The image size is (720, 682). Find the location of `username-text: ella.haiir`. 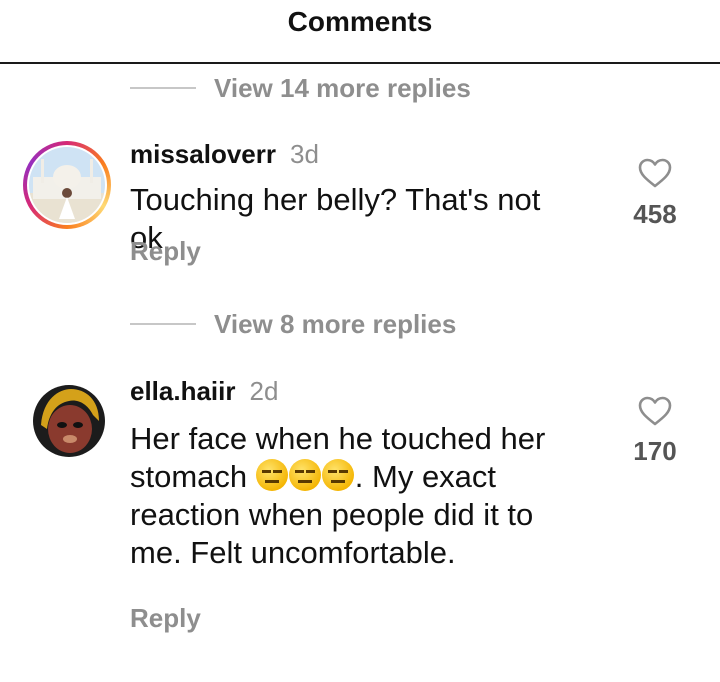

username-text: ella.haiir is located at coordinates (183, 391).